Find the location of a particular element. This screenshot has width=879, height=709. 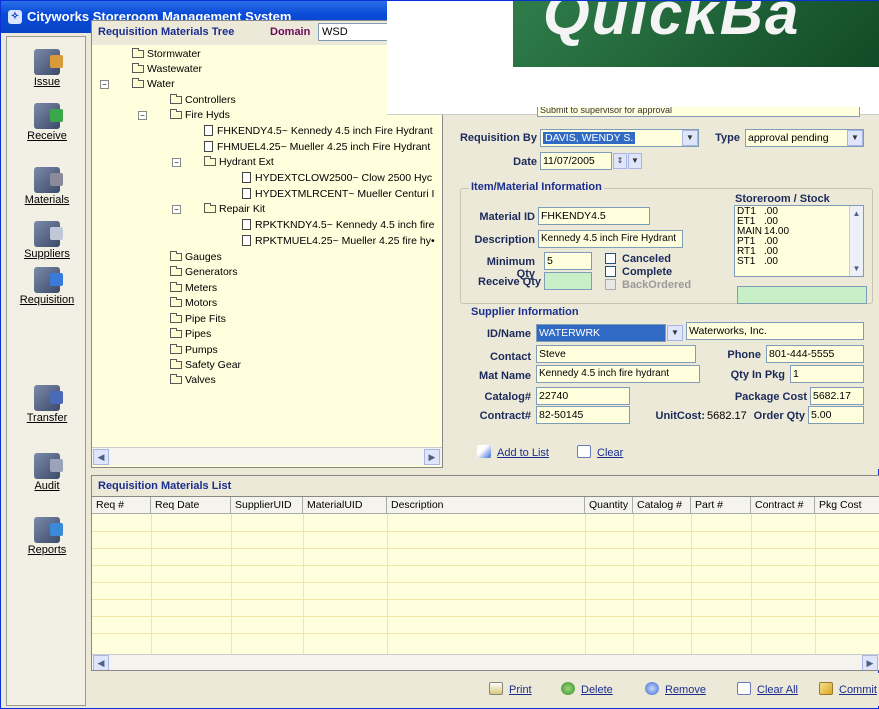

clear-all-button: Clear All is located at coordinates (767, 689).